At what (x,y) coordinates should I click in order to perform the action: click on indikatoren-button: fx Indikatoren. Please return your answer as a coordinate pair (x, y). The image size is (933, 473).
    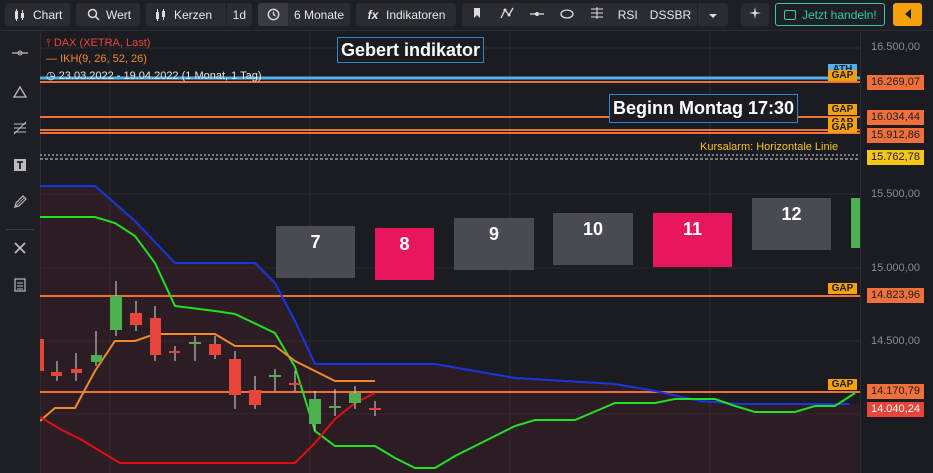
    Looking at the image, I should click on (406, 14).